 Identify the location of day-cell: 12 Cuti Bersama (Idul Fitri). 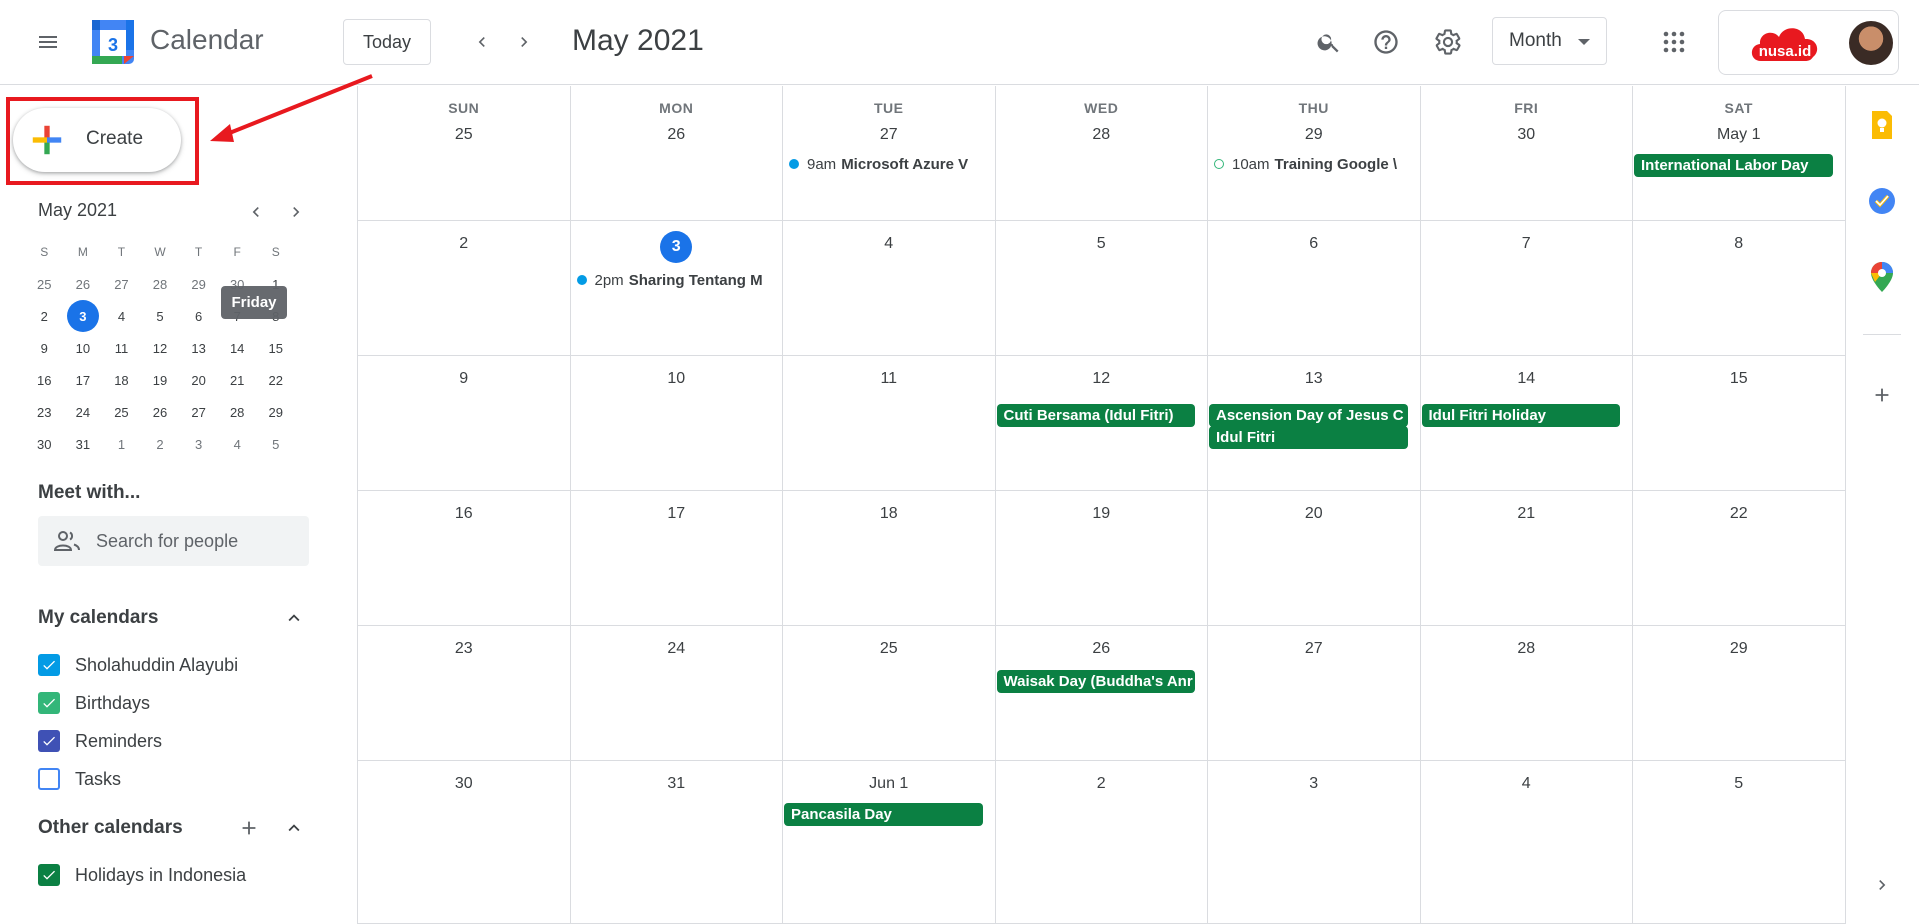
(1101, 423).